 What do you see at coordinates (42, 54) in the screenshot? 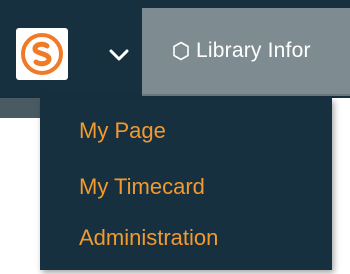
I see `s-brand-logo-icon` at bounding box center [42, 54].